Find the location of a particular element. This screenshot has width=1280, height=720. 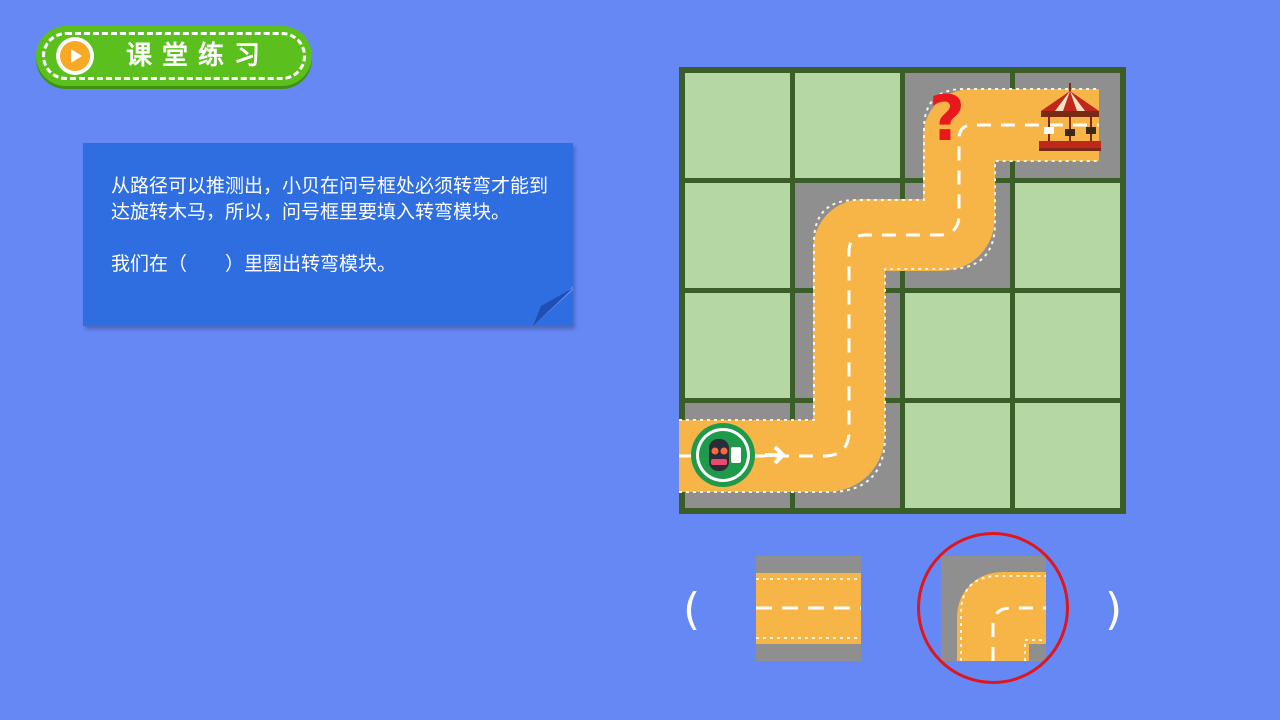

task-paragraph: 我们在（ ）里圈出转弯模块。 is located at coordinates (254, 264).